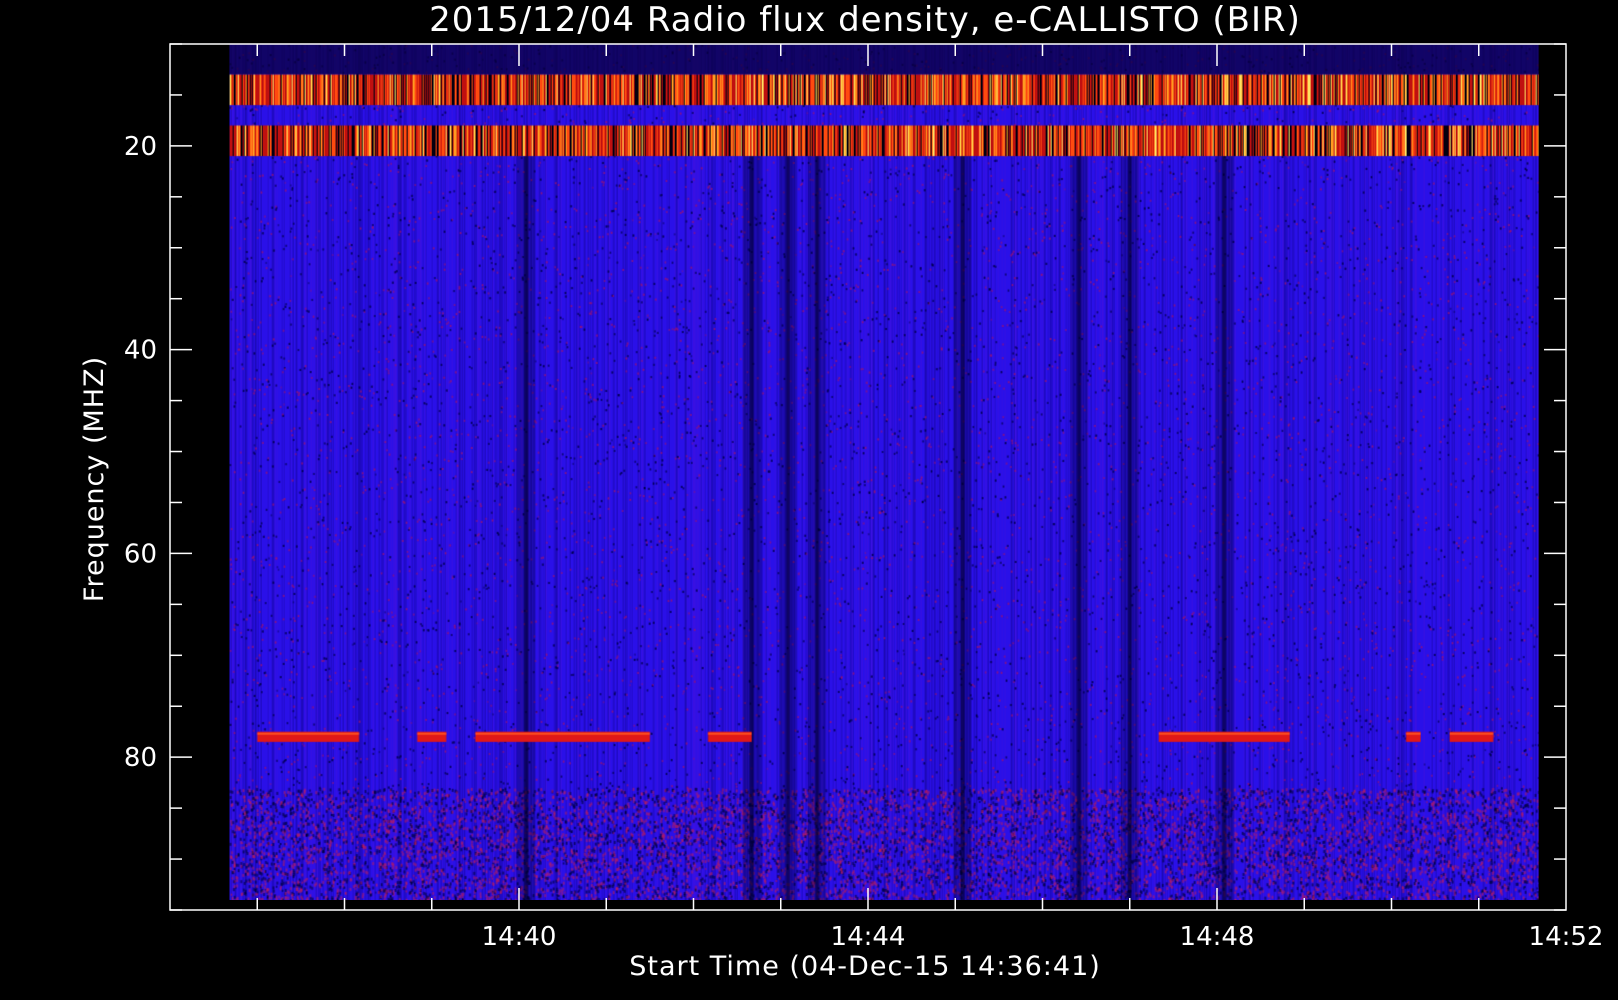  Describe the element at coordinates (140, 351) in the screenshot. I see `y-tick-label: 40` at that location.